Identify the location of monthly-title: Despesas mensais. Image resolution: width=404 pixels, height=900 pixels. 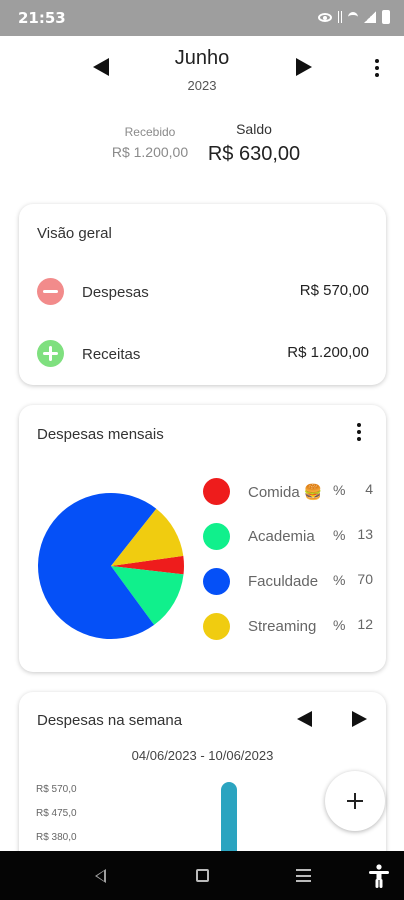
(100, 434).